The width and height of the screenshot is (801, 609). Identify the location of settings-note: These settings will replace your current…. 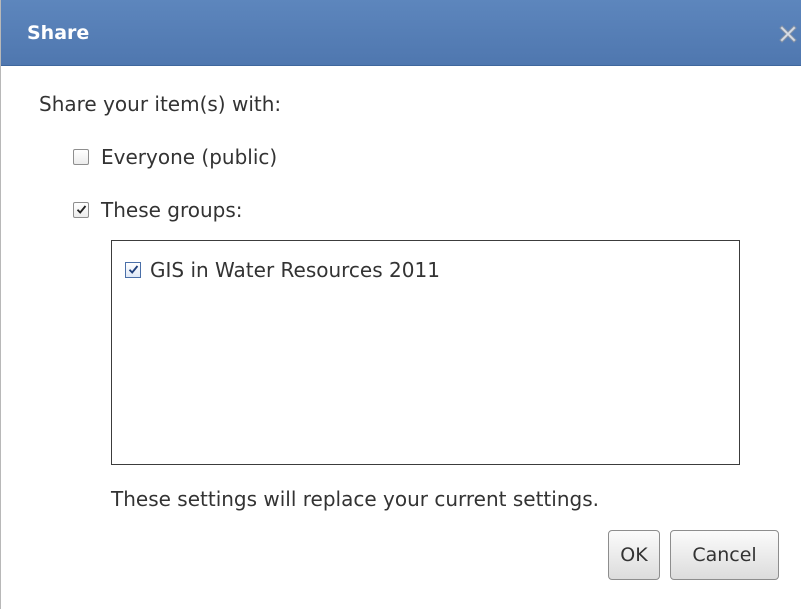
(355, 499).